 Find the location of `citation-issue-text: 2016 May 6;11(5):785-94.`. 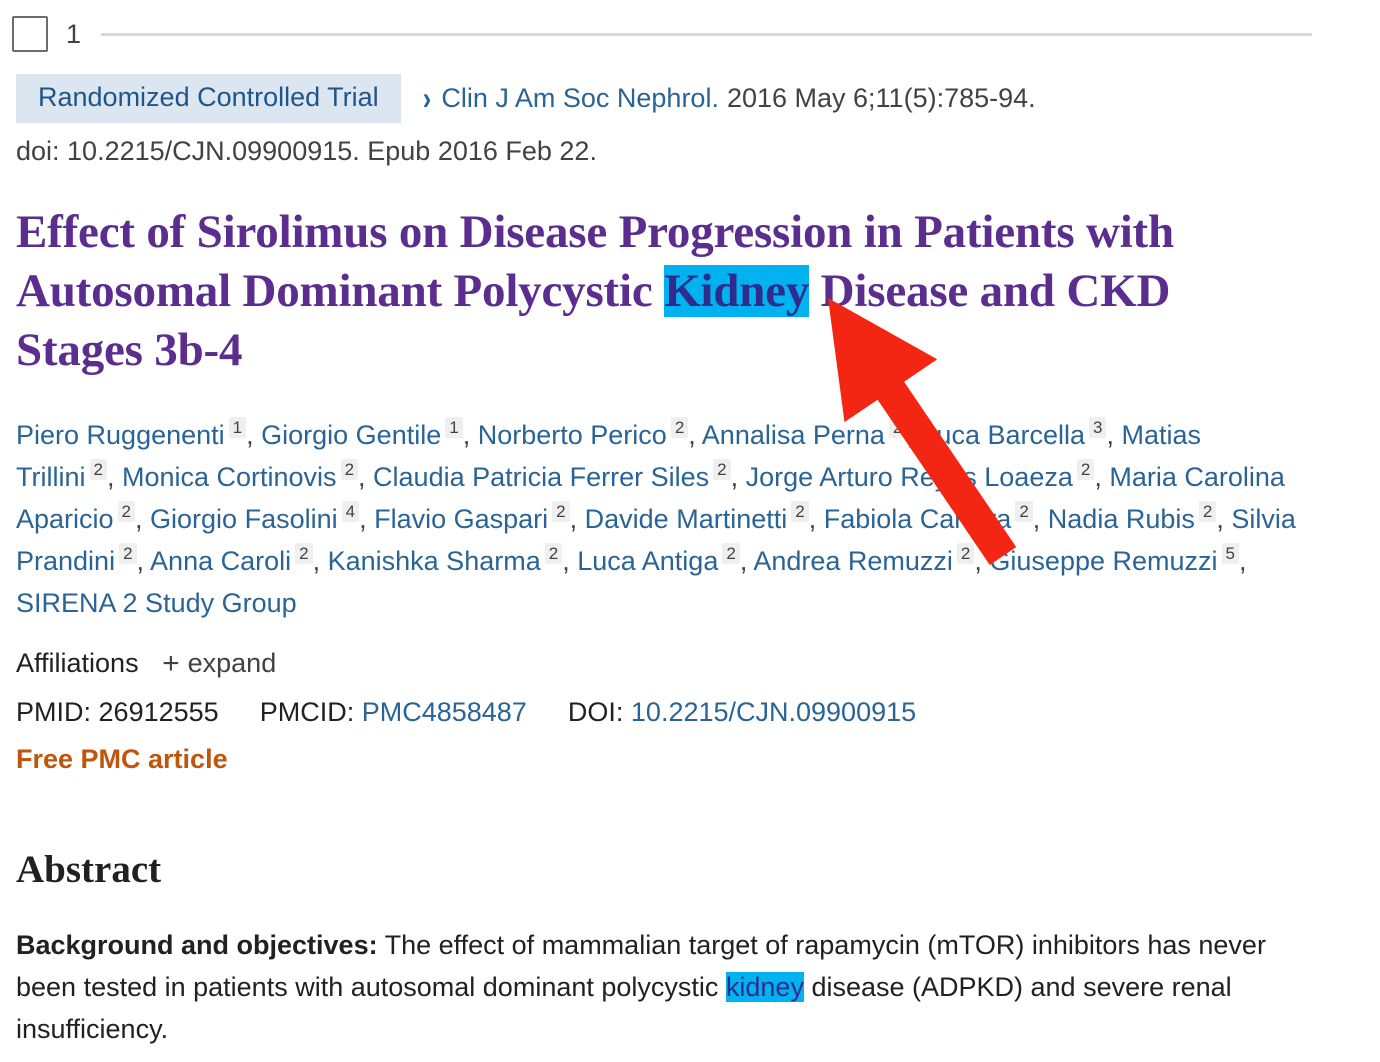

citation-issue-text: 2016 May 6;11(5):785-94. is located at coordinates (881, 98).